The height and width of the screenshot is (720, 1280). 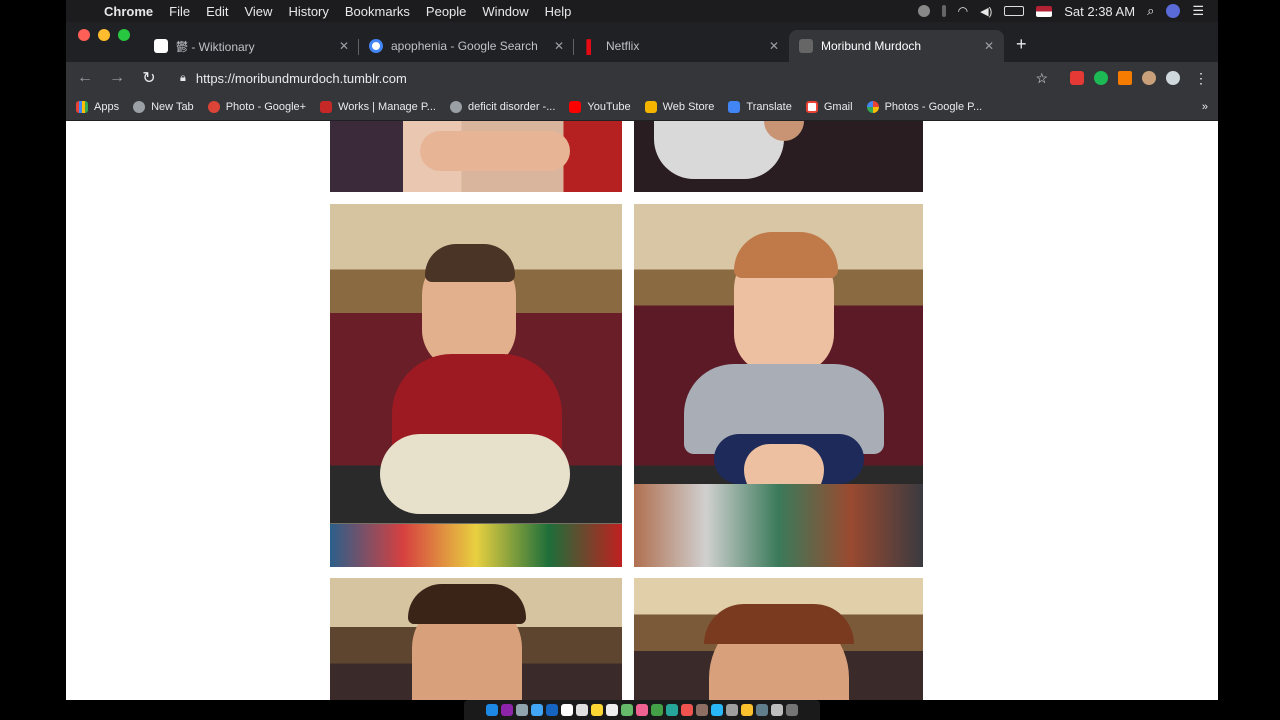 What do you see at coordinates (183, 78) in the screenshot?
I see `lock-icon: 🔒︎` at bounding box center [183, 78].